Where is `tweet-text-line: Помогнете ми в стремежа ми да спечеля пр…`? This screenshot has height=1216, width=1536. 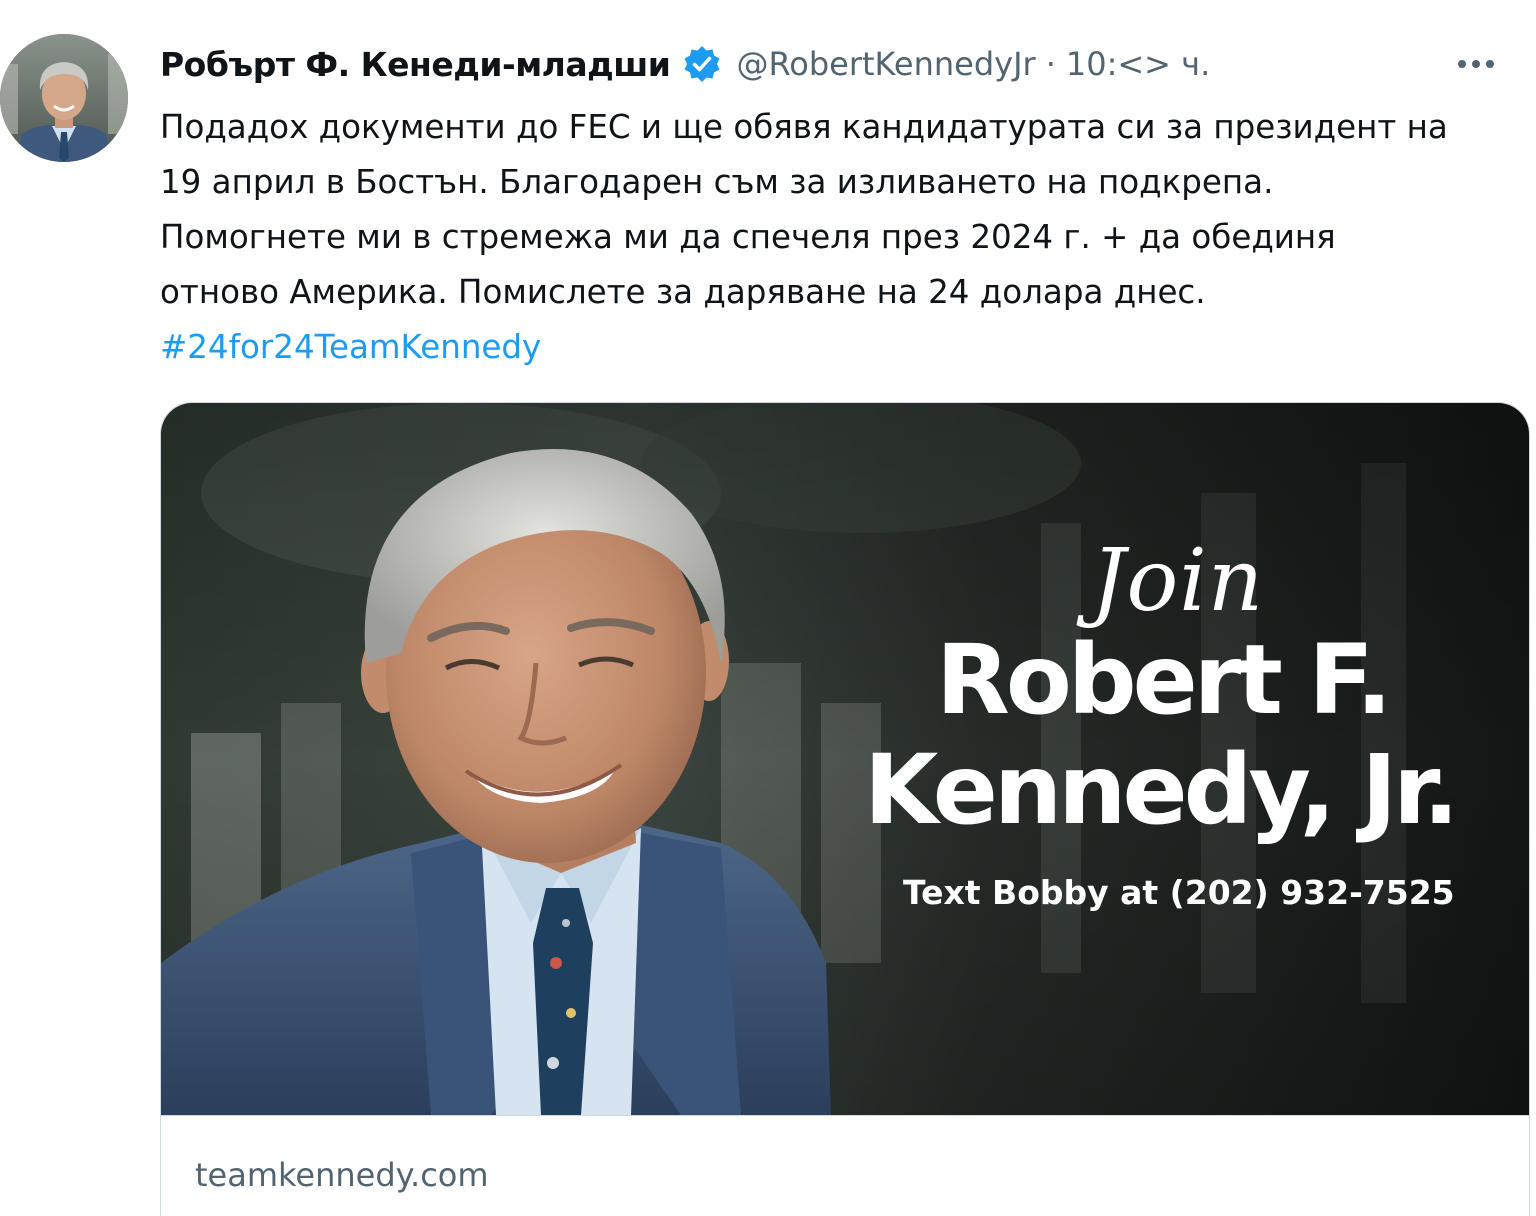
tweet-text-line: Помогнете ми в стремежа ми да спечеля пр… is located at coordinates (748, 237).